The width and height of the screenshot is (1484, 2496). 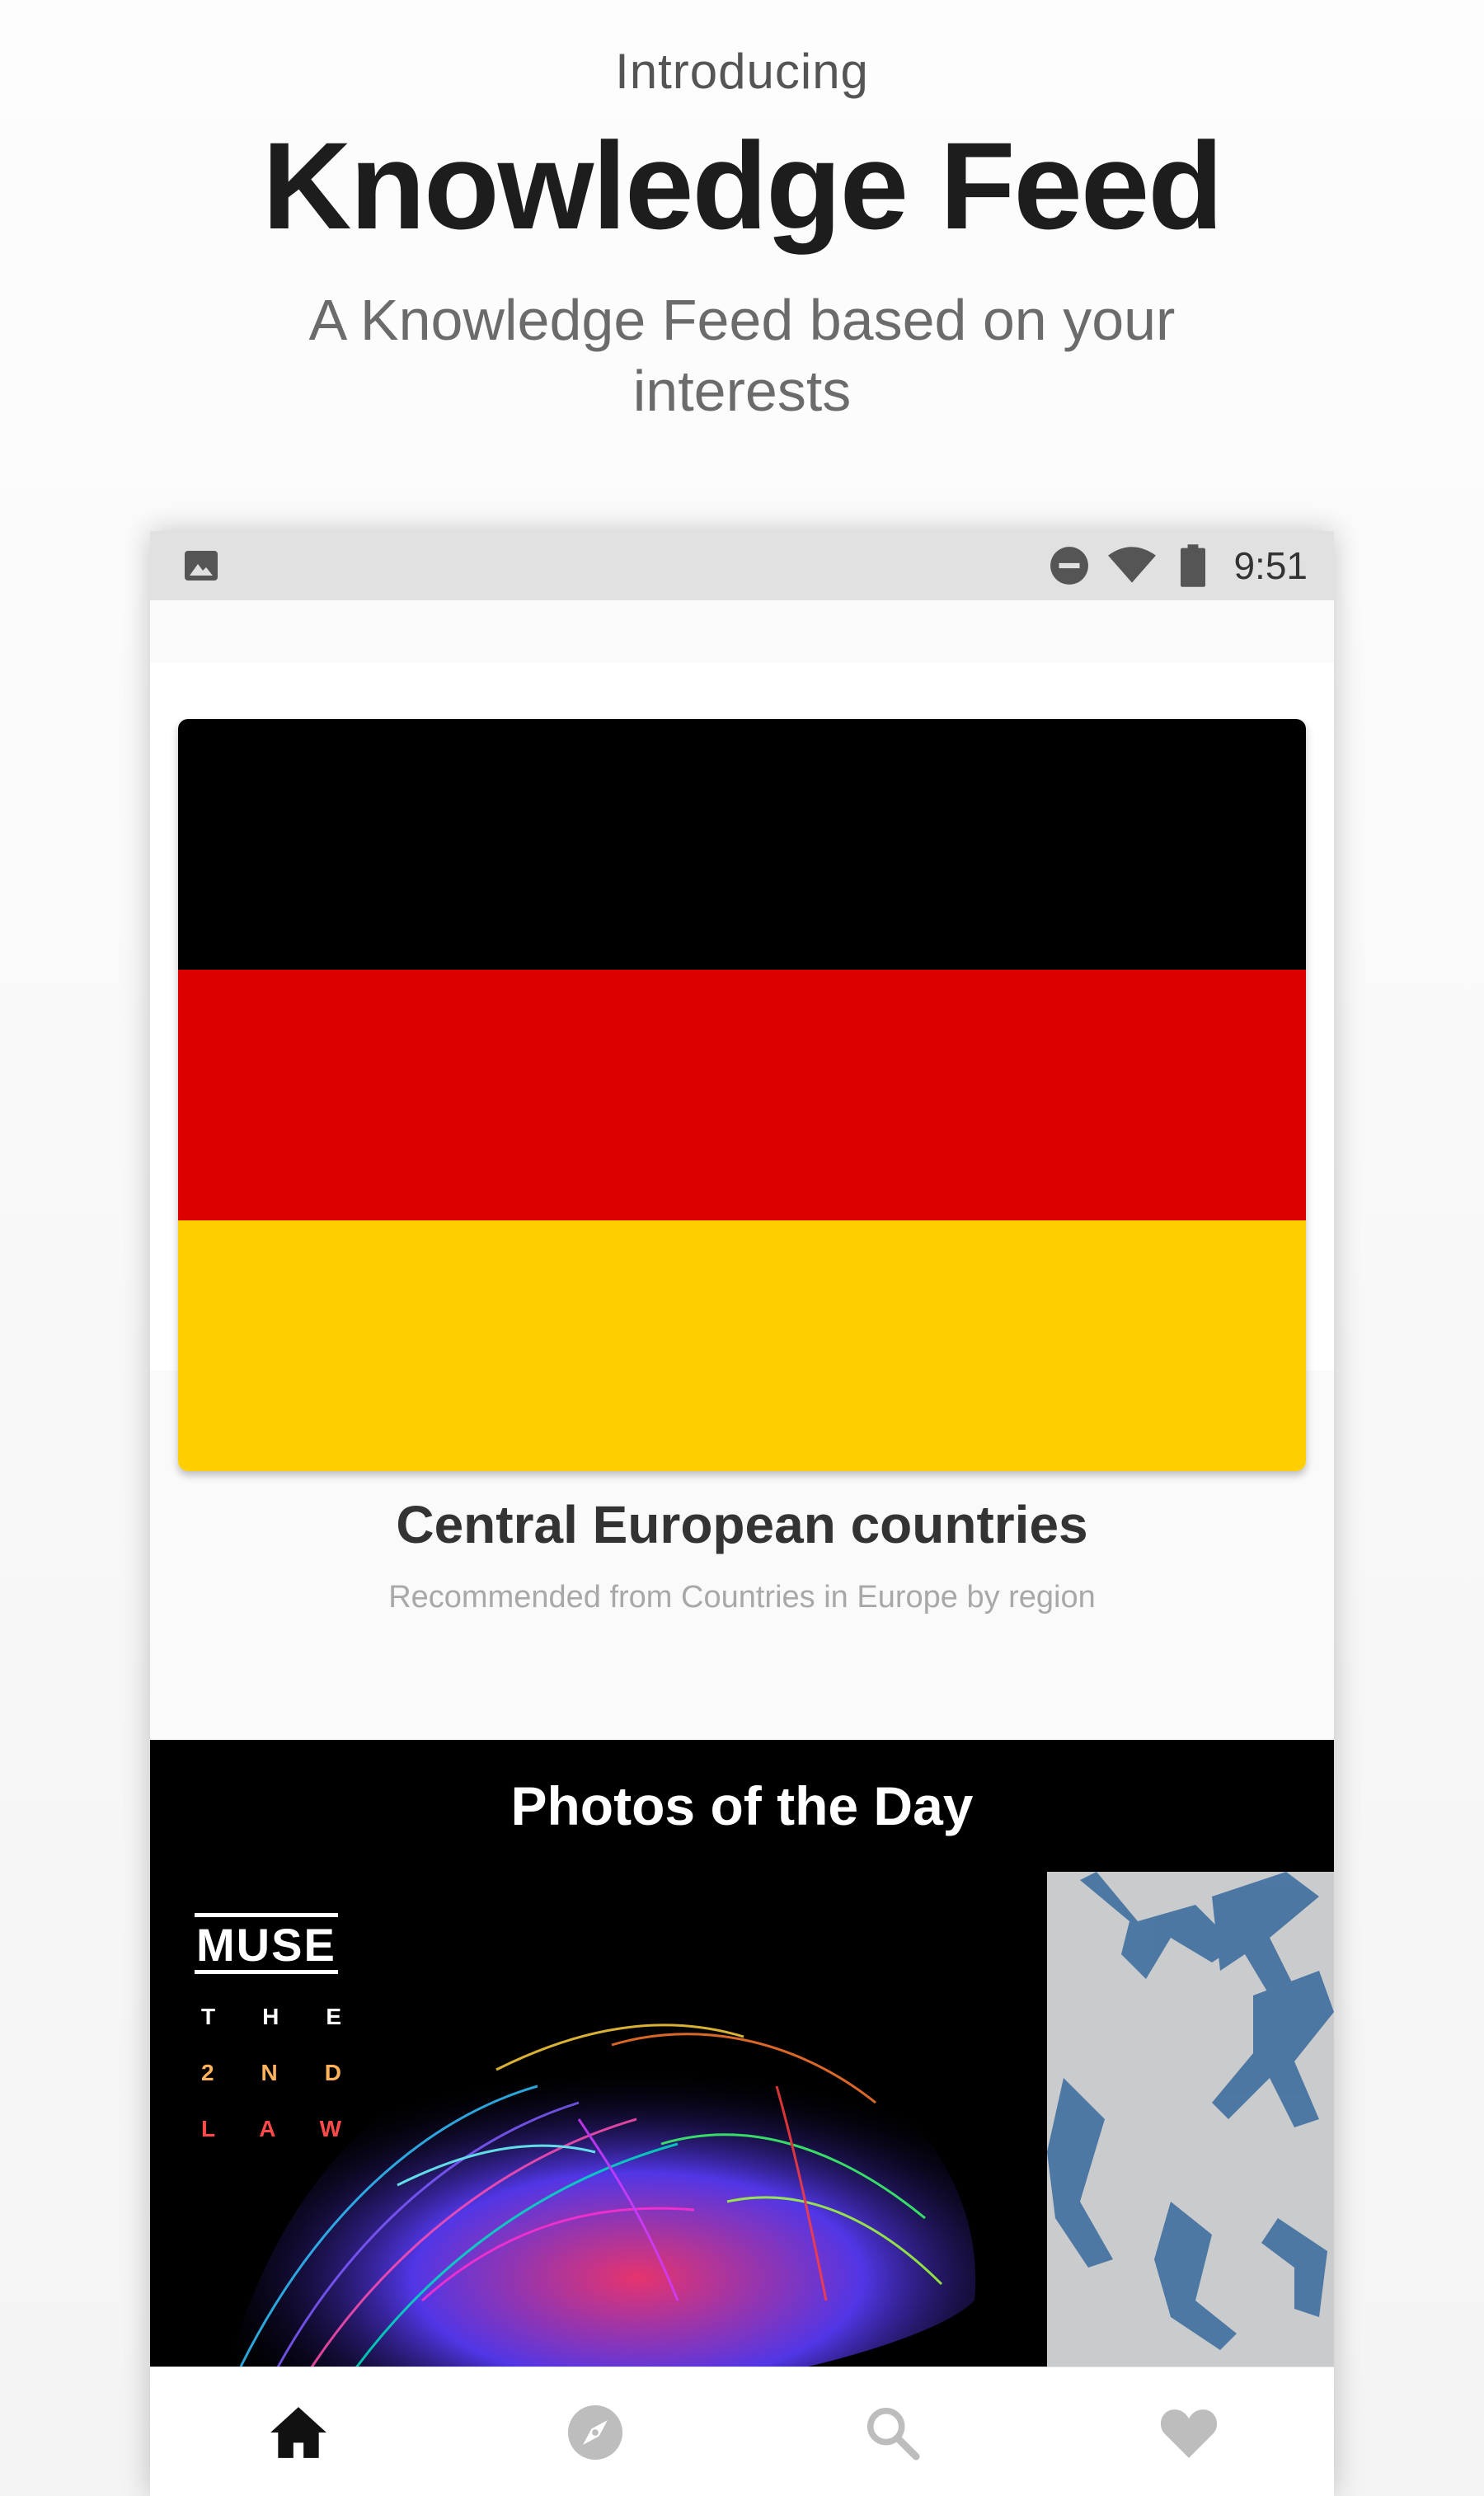 What do you see at coordinates (742, 1345) in the screenshot?
I see `flag-stripe-gold` at bounding box center [742, 1345].